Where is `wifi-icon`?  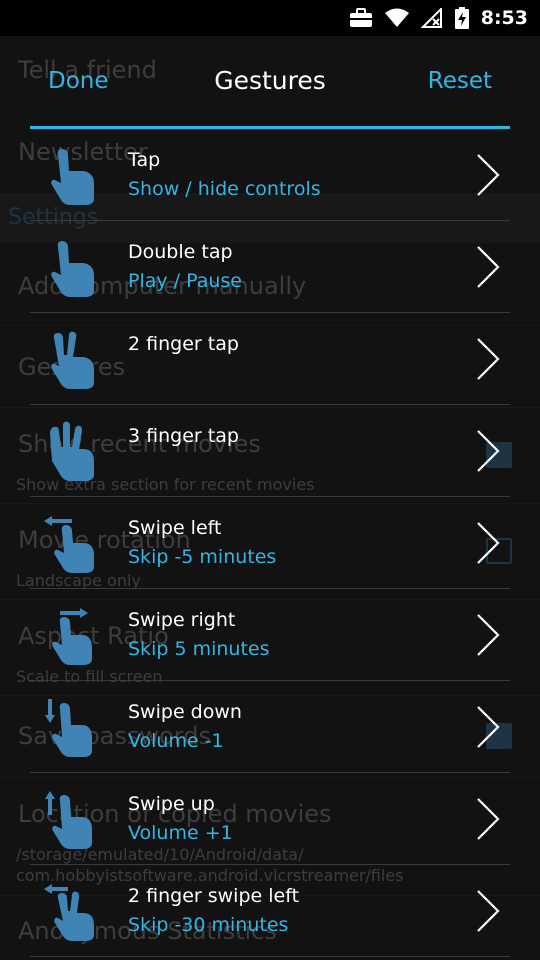 wifi-icon is located at coordinates (396, 17).